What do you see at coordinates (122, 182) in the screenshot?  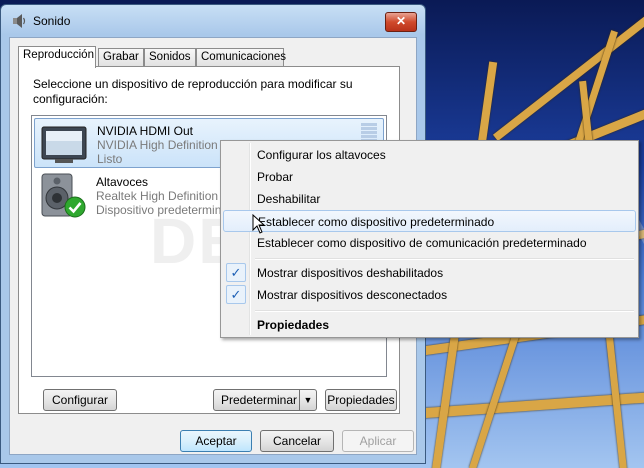 I see `device-name: Altavoces` at bounding box center [122, 182].